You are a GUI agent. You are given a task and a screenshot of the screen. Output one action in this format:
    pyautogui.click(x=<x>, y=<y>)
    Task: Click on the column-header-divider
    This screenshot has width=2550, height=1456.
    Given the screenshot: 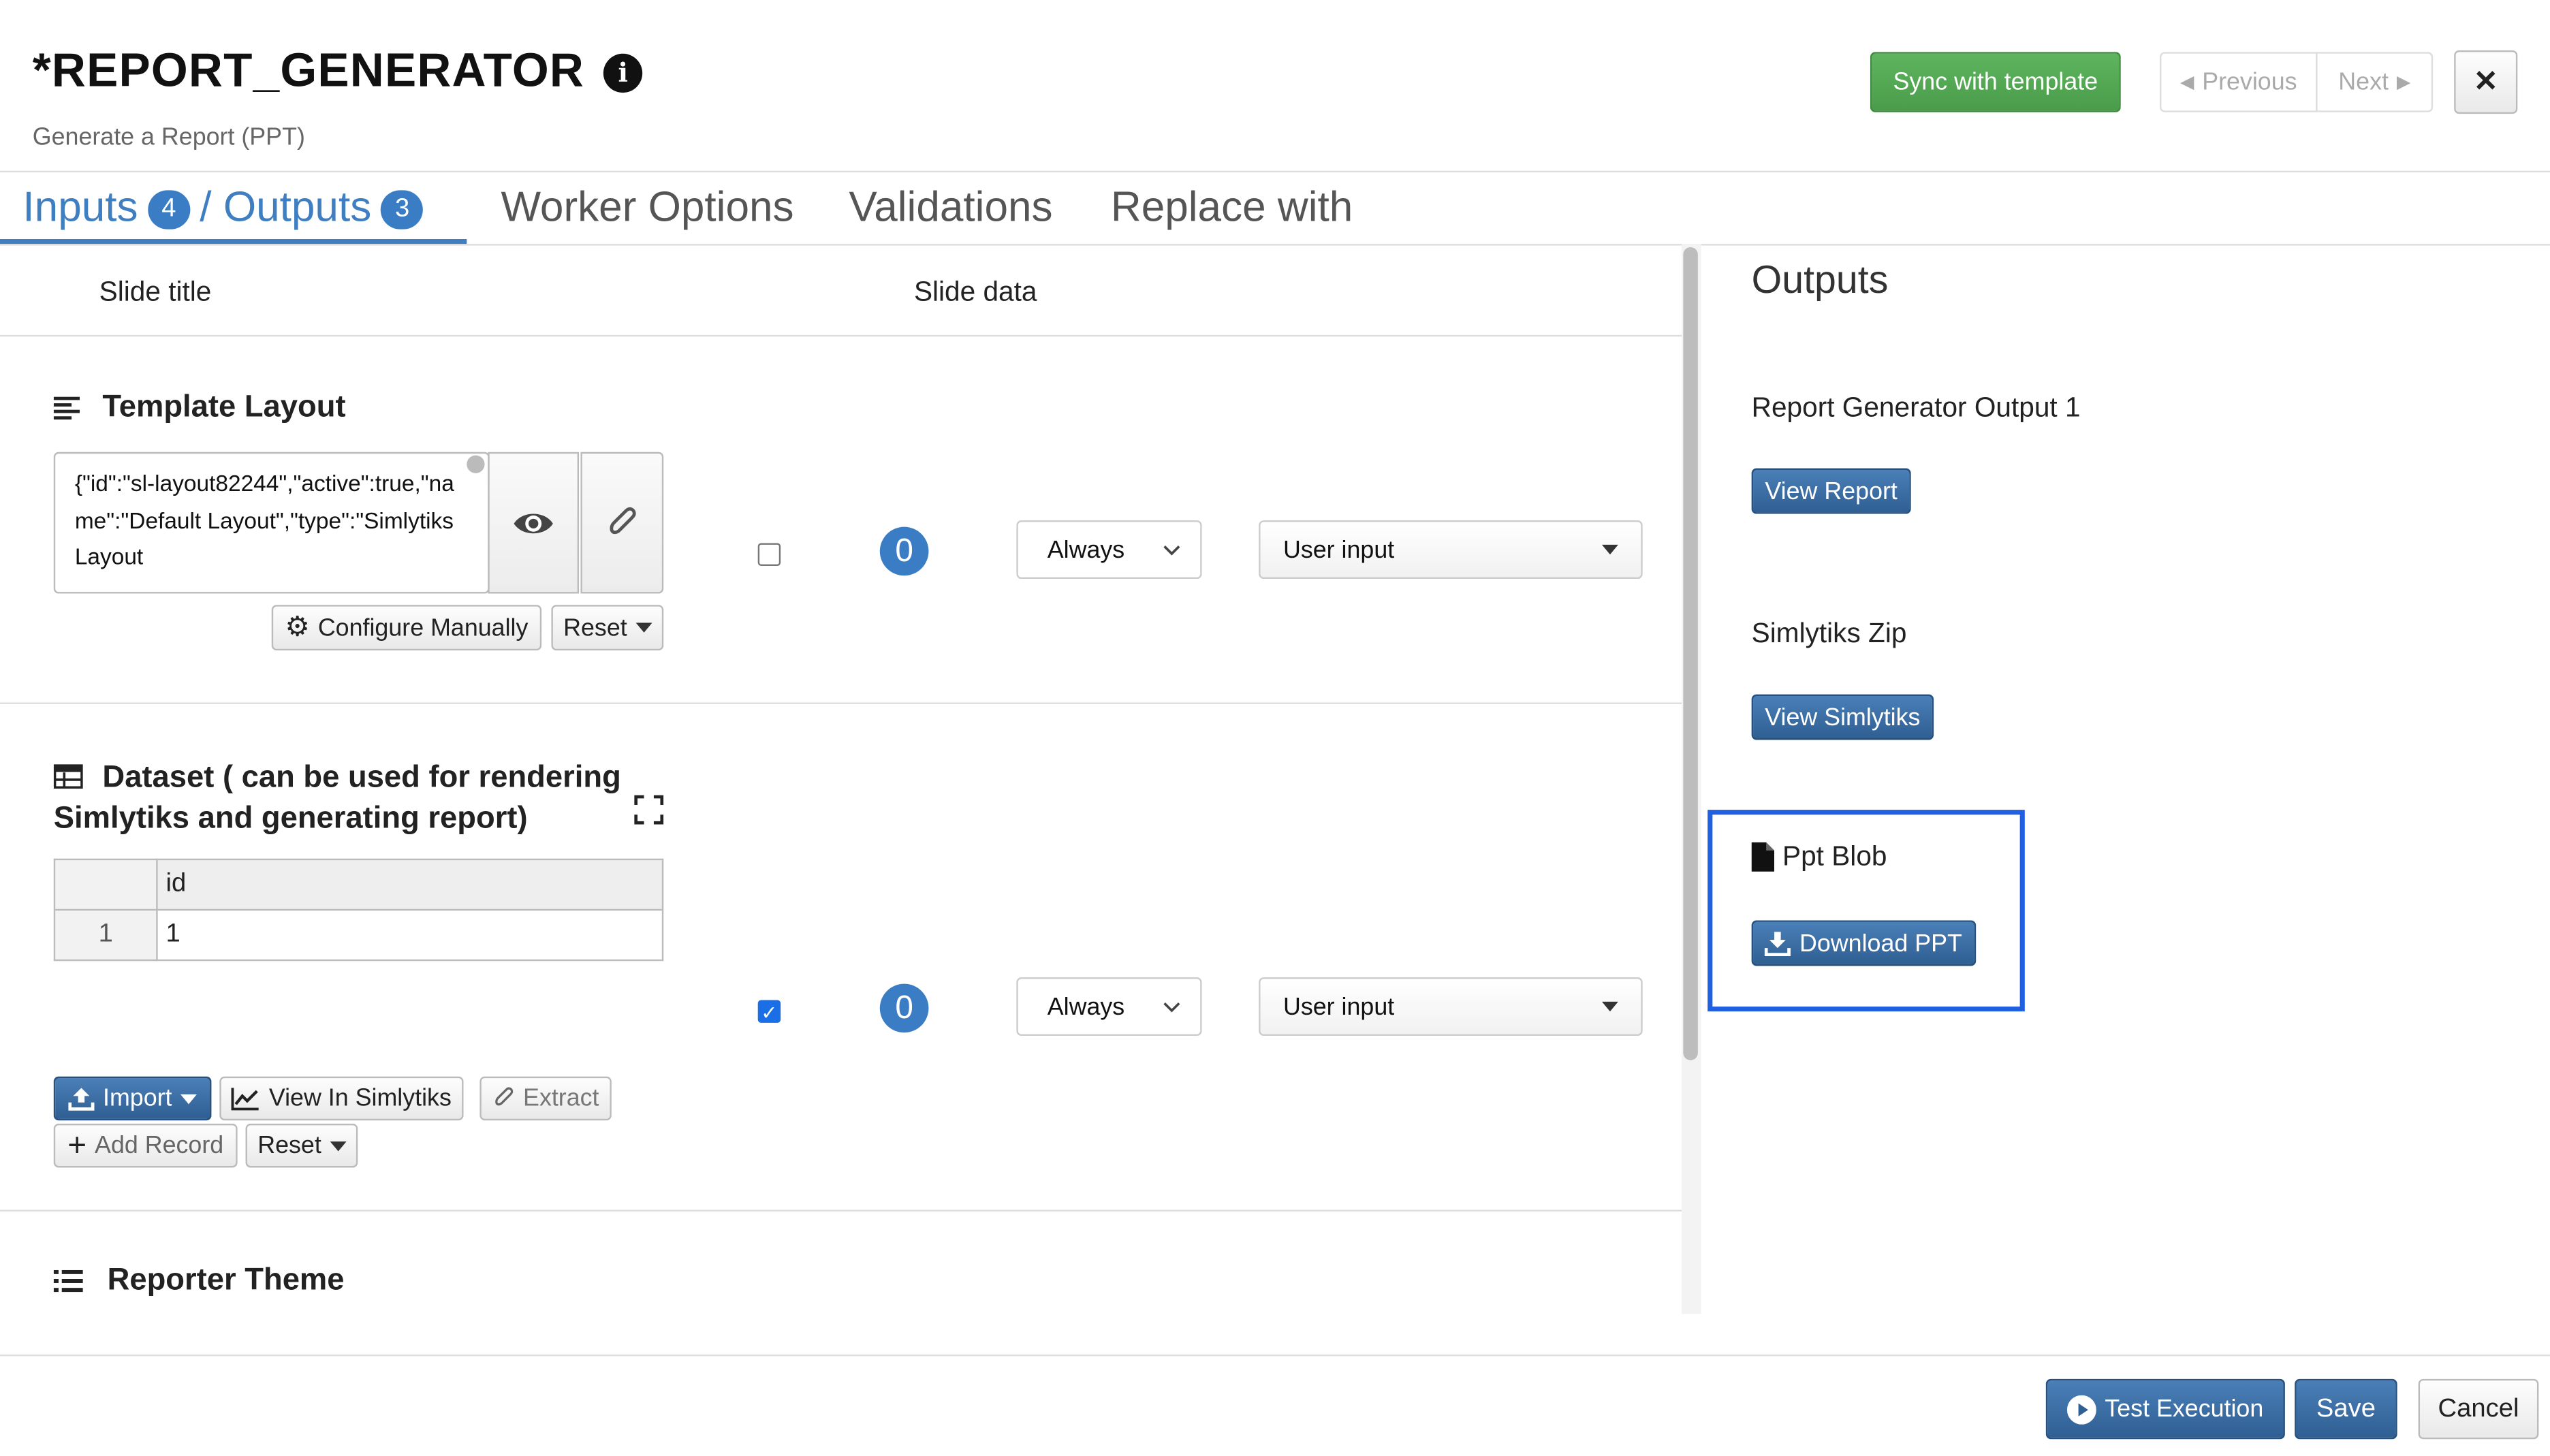 What is the action you would take?
    pyautogui.click(x=841, y=335)
    